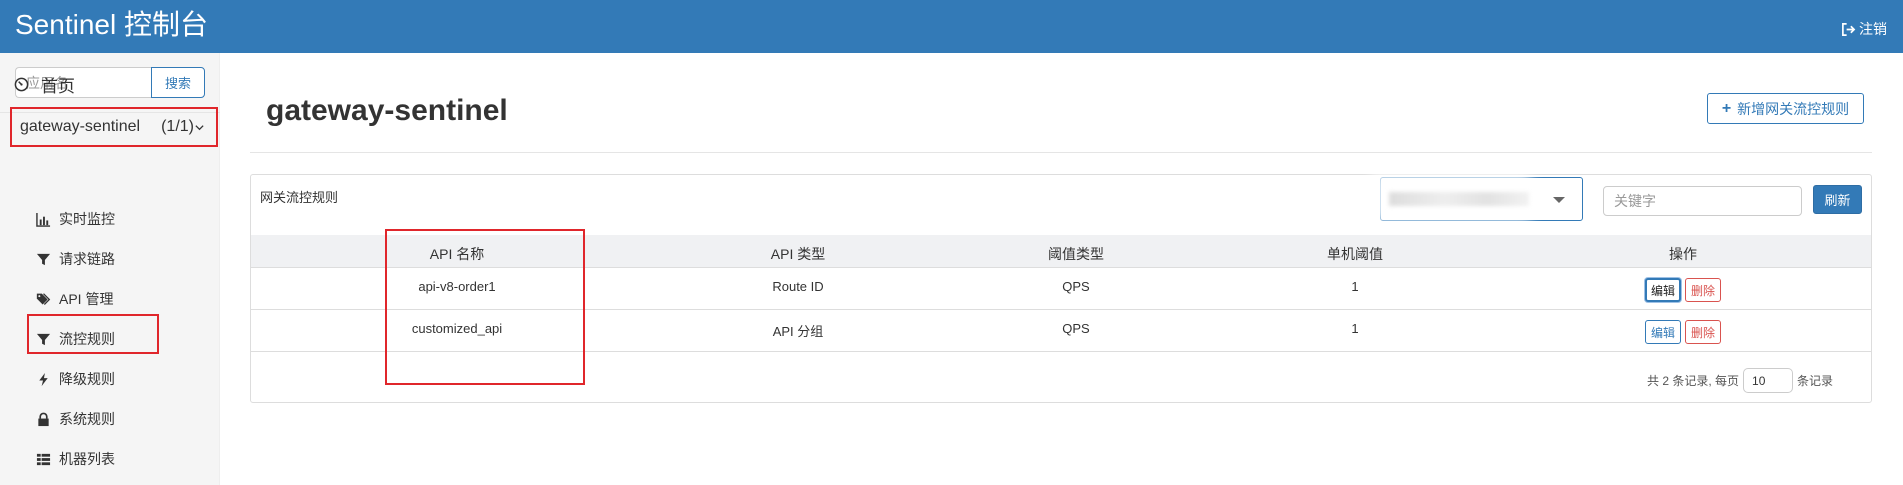 The height and width of the screenshot is (485, 1903). Describe the element at coordinates (87, 419) in the screenshot. I see `sidebar-item-label: 系统规则` at that location.